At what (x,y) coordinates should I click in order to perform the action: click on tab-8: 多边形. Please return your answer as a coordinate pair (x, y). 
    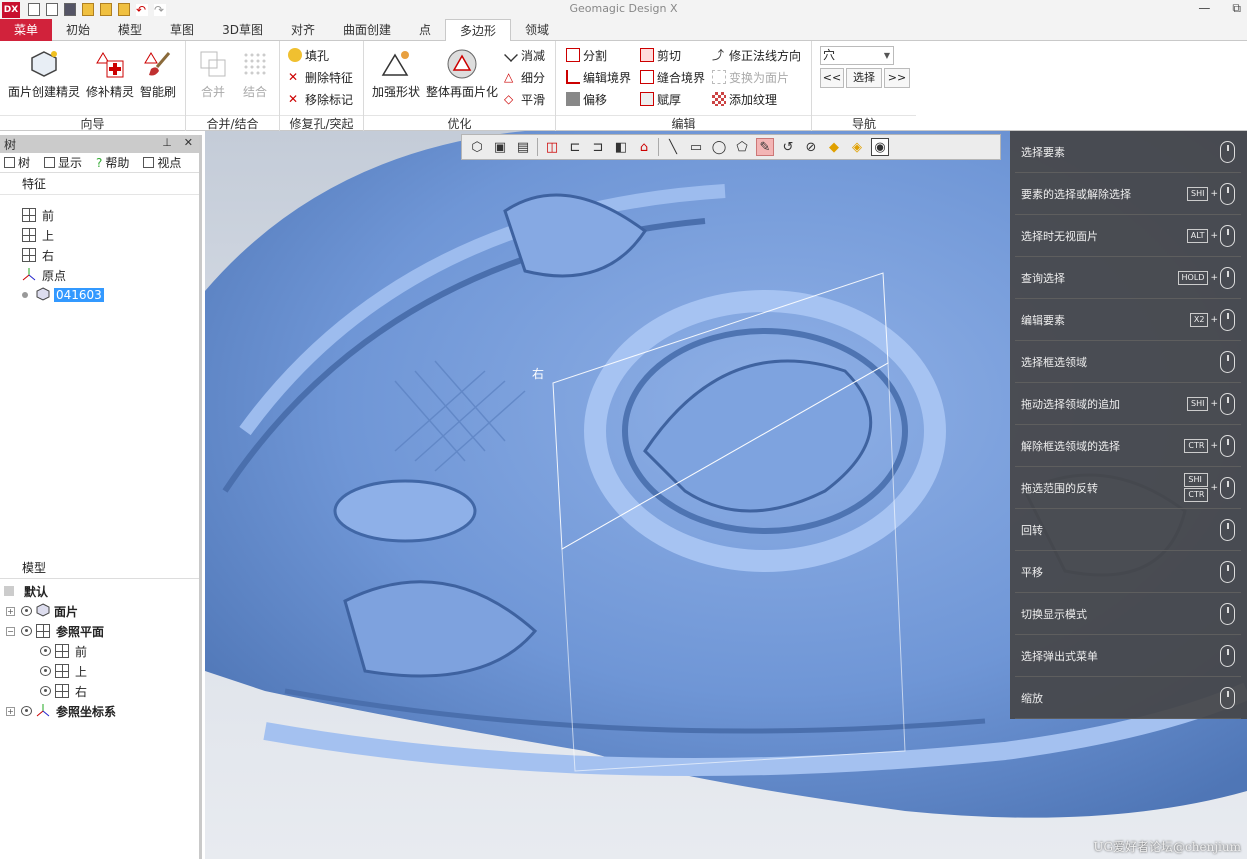
    Looking at the image, I should click on (478, 30).